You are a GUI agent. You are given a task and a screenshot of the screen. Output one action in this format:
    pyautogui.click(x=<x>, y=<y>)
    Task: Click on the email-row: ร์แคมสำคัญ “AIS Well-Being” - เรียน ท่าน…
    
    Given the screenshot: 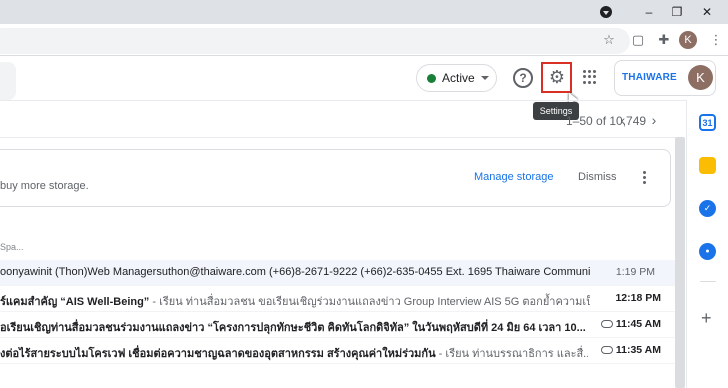 What is the action you would take?
    pyautogui.click(x=338, y=299)
    